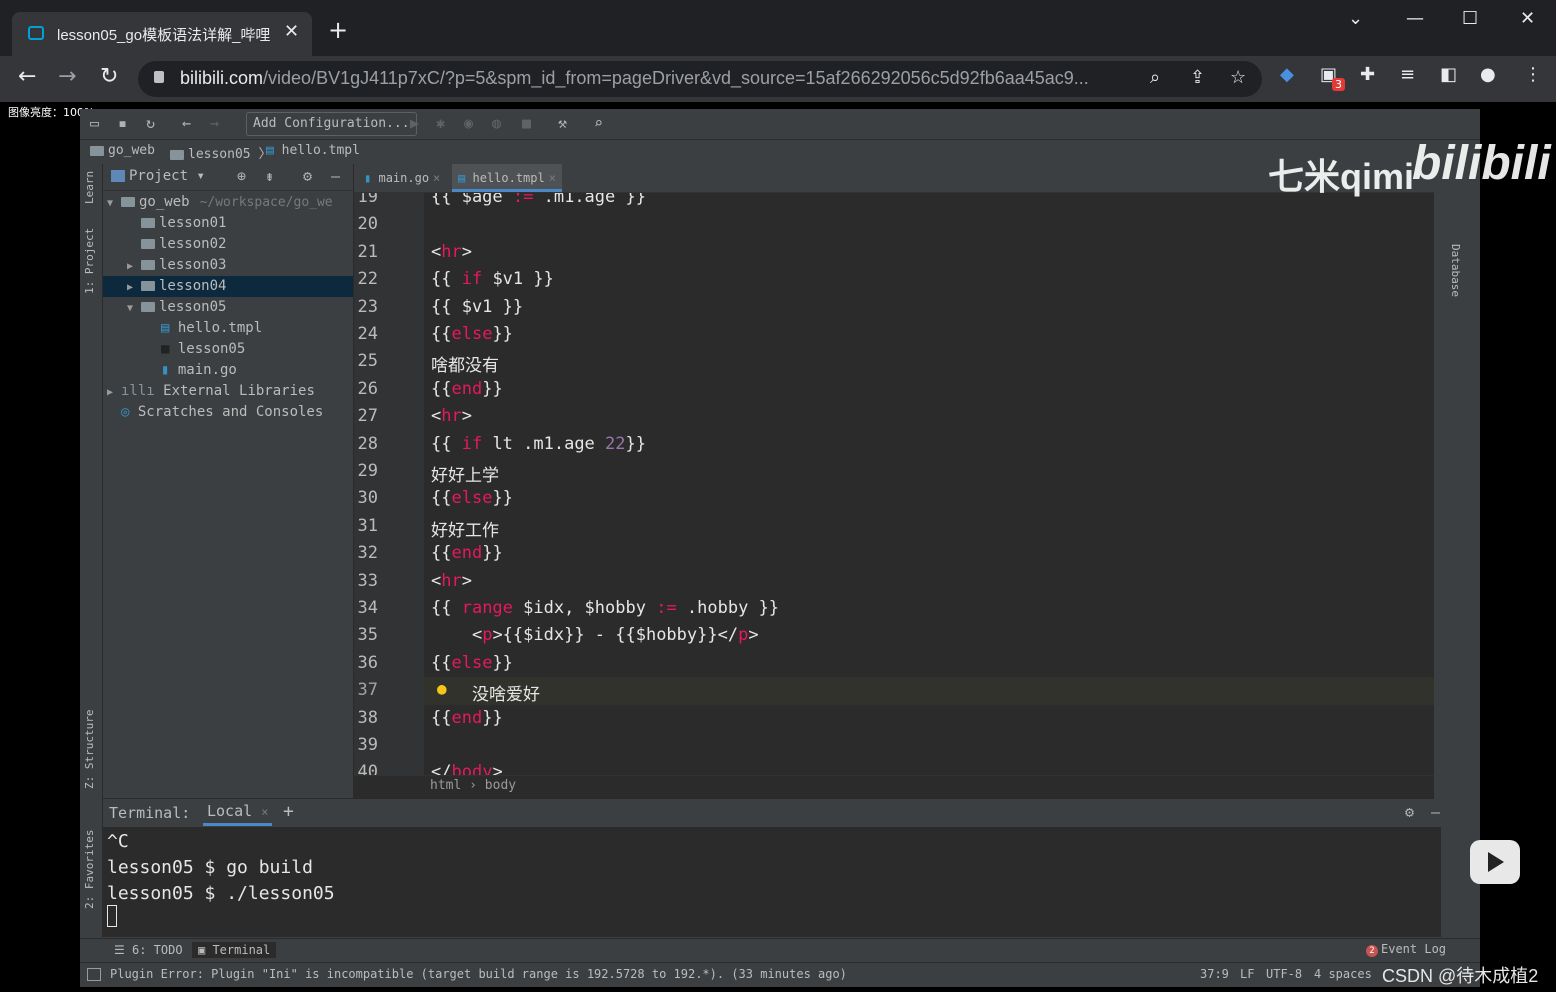 The image size is (1556, 992). I want to click on tab-hello-tmpl: ▤ hello.tmpl ×, so click(507, 178).